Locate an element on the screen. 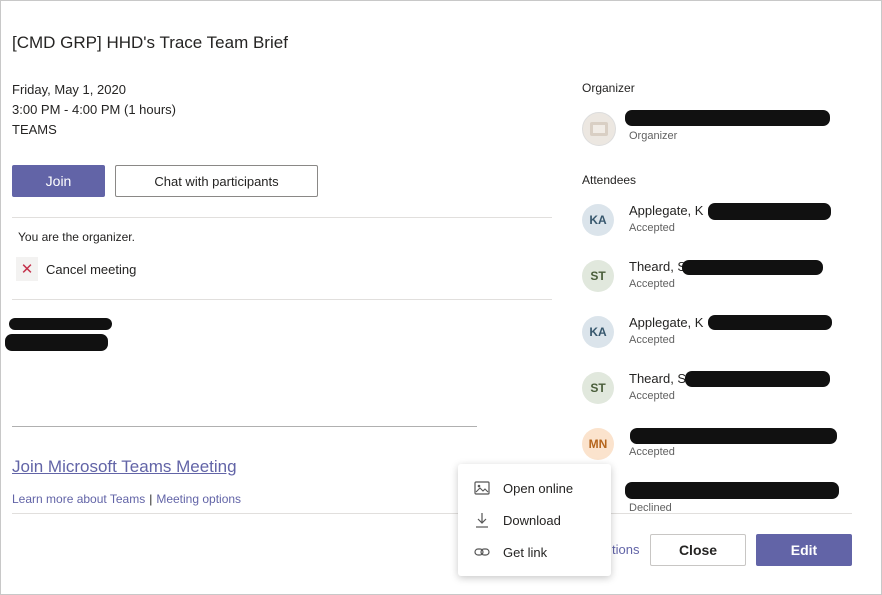 The height and width of the screenshot is (595, 882). meeting-options-link: Meeting options is located at coordinates (198, 499).